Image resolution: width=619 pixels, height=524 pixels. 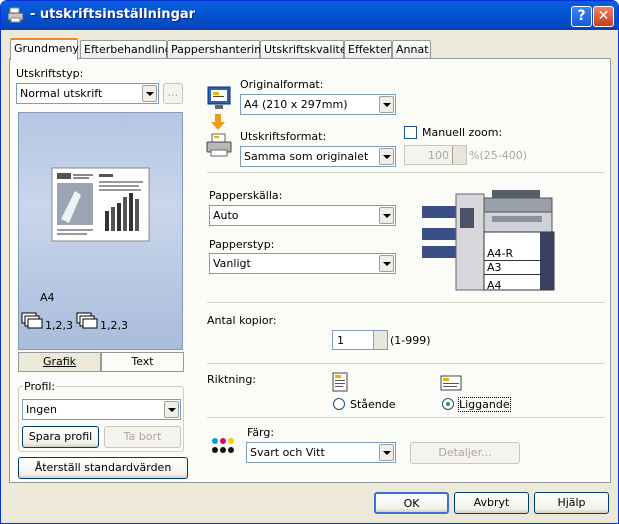 I want to click on copies-label: Antal kopior:, so click(x=242, y=320).